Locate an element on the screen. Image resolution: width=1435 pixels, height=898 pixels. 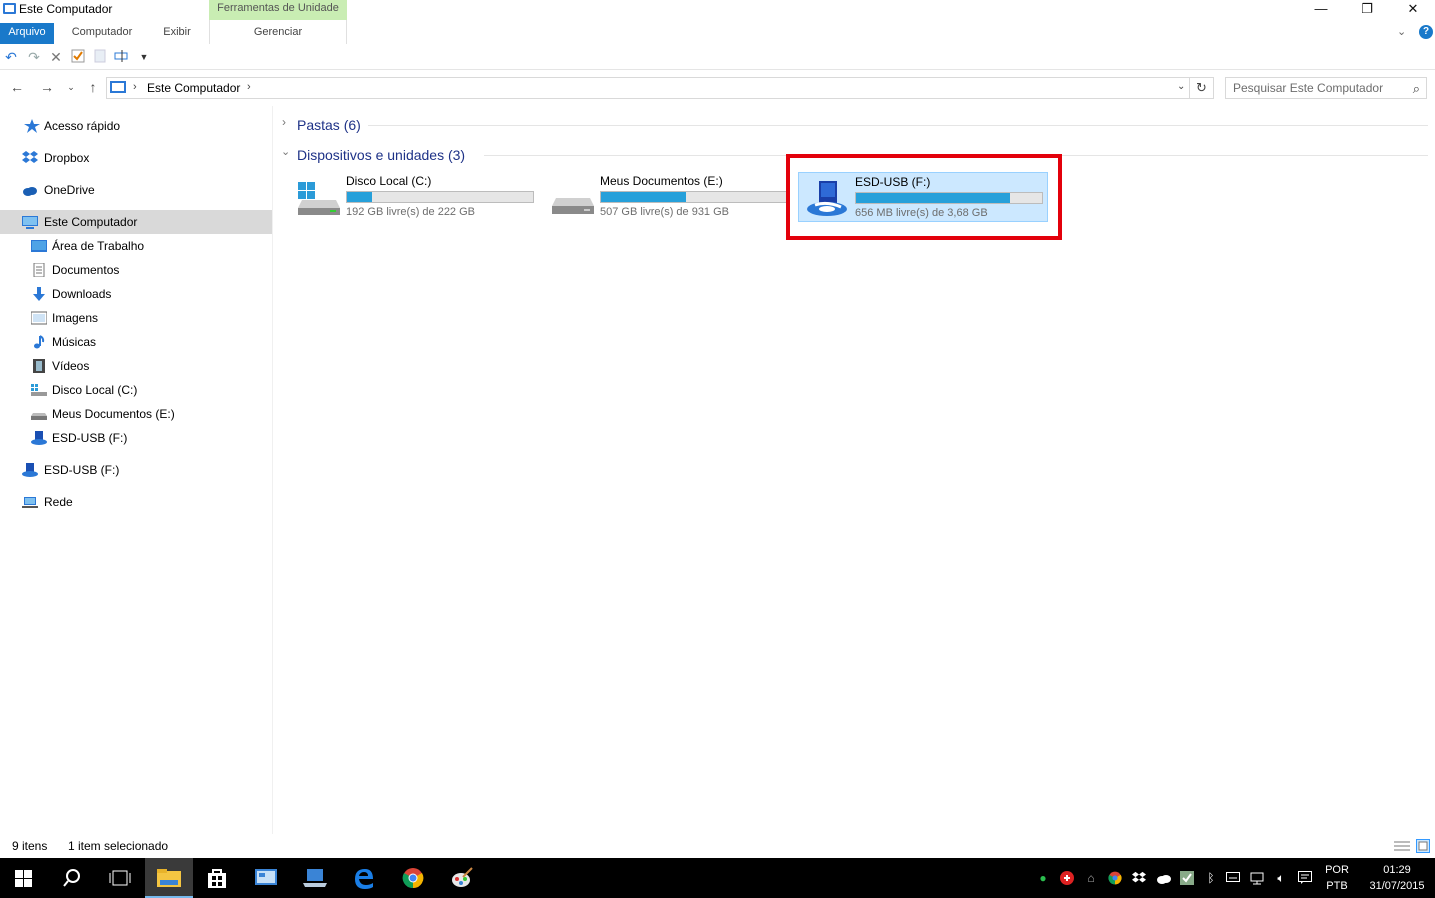
control-panel-taskbar-button is located at coordinates (266, 878).